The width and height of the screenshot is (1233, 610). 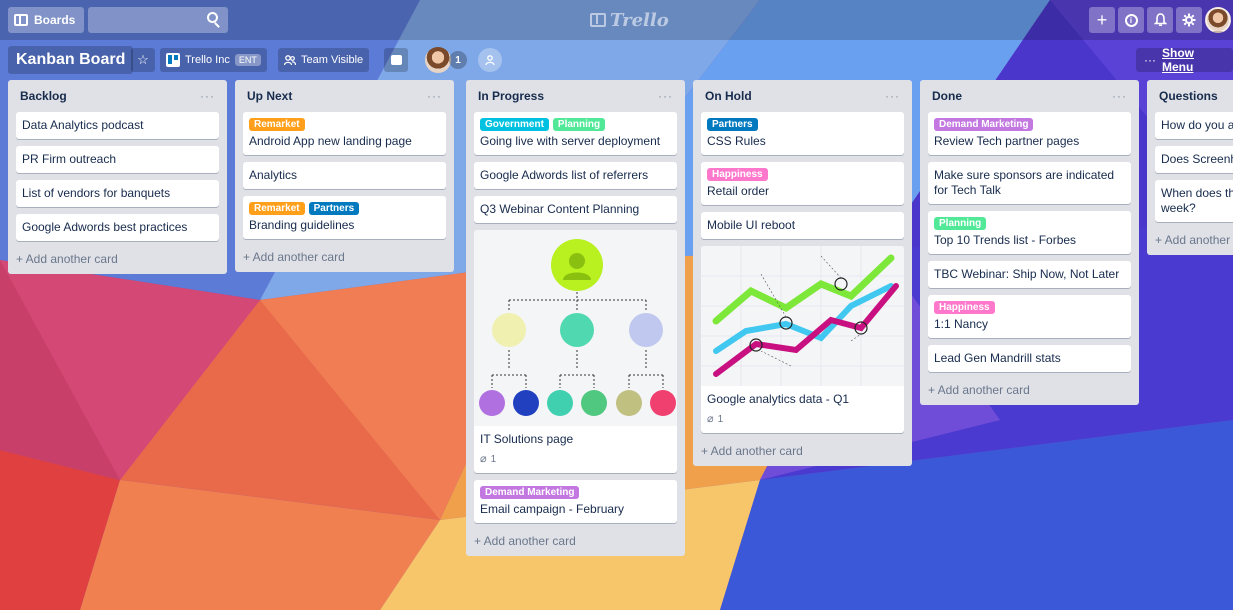 I want to click on card-title: Q3 Webinar Content Planning, so click(x=560, y=209).